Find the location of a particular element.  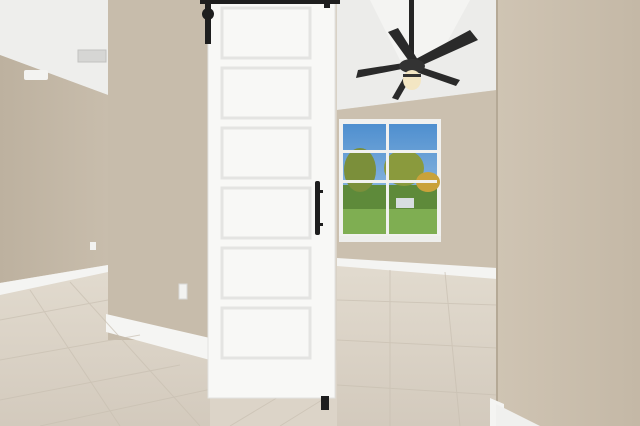

window is located at coordinates (390, 180).